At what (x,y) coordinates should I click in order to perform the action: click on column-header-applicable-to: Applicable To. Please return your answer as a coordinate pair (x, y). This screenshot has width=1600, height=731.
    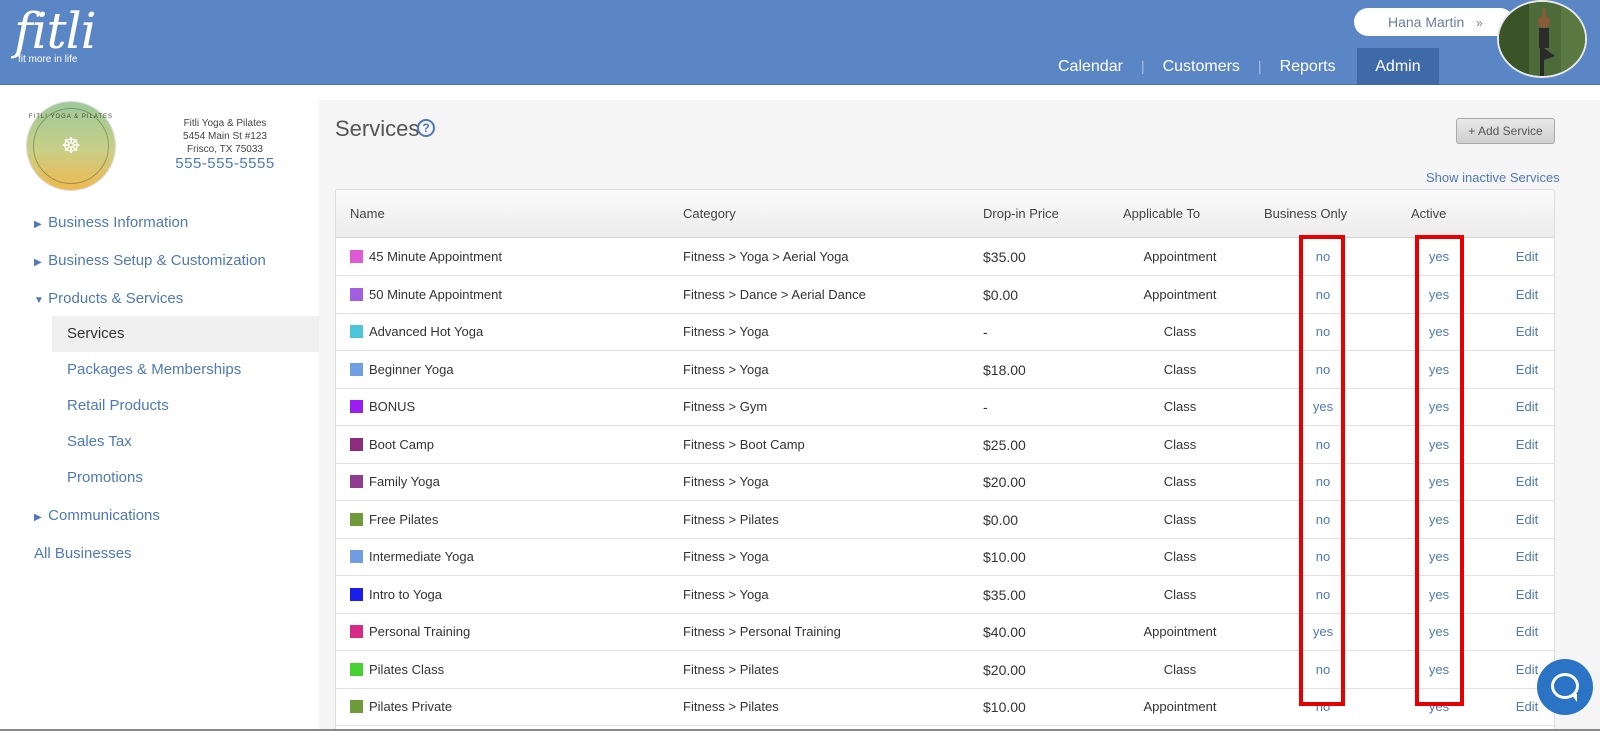
    Looking at the image, I should click on (1161, 213).